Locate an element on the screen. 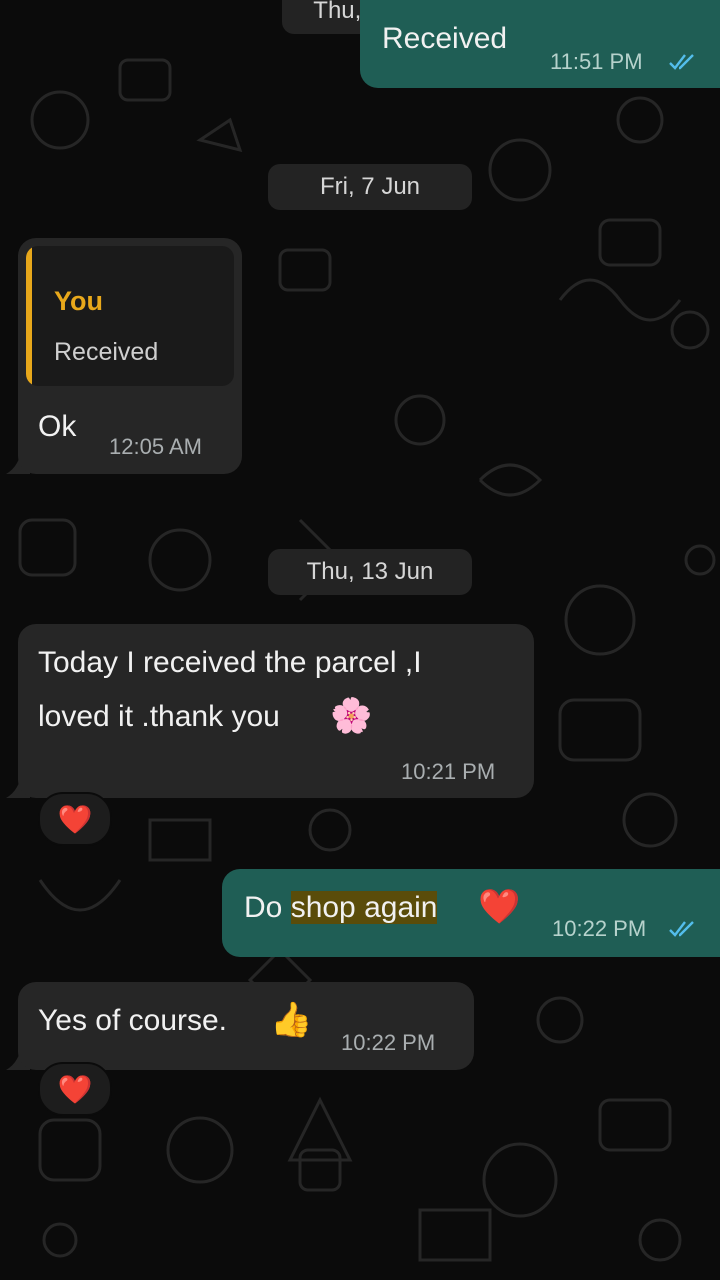  quote-text: Received is located at coordinates (106, 352).